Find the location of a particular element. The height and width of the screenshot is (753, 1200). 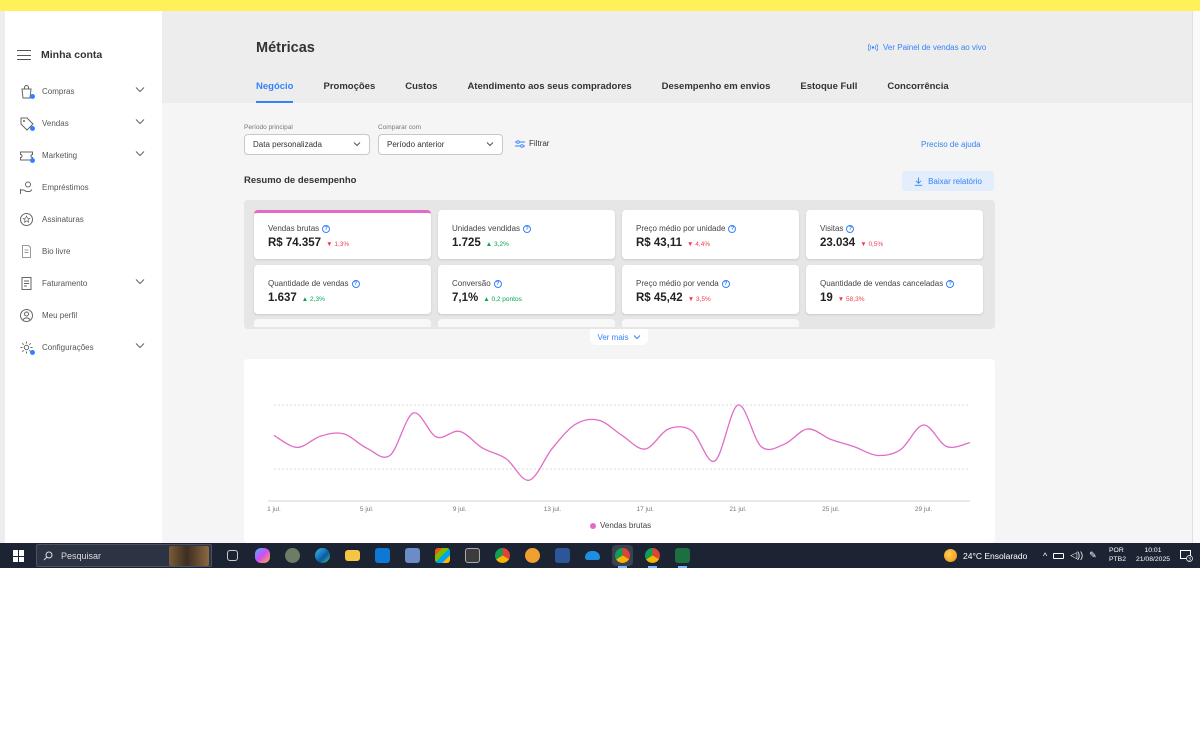

windows-start-button is located at coordinates (19, 556).